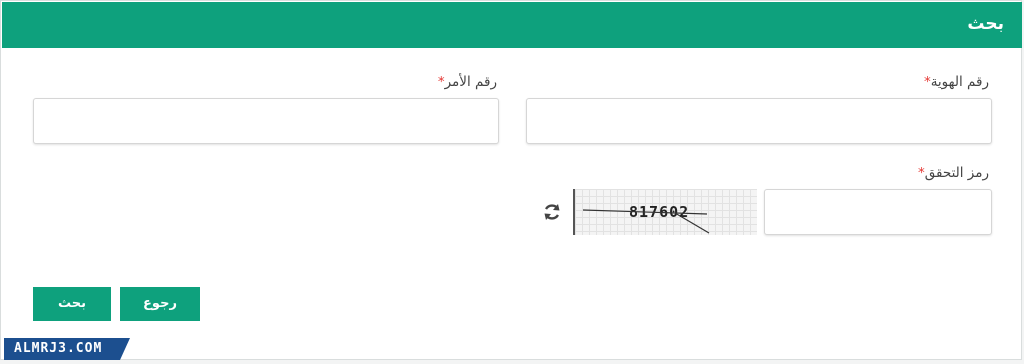  I want to click on panel-header: بحث, so click(512, 25).